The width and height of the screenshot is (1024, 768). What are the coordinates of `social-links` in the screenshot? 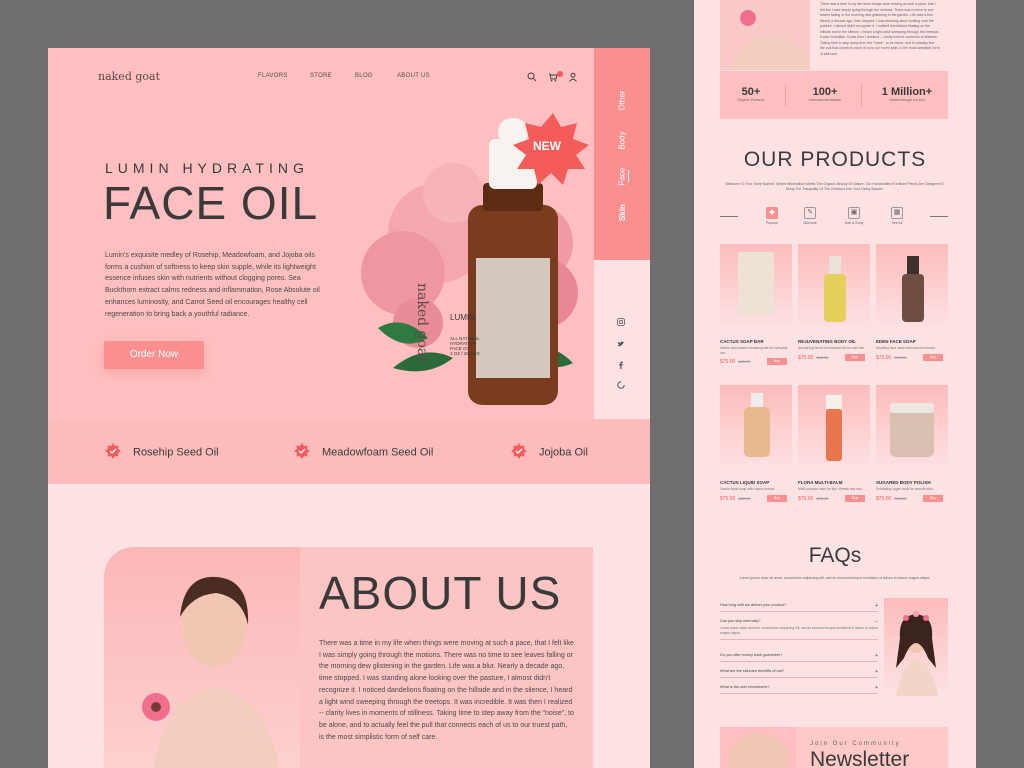 It's located at (622, 339).